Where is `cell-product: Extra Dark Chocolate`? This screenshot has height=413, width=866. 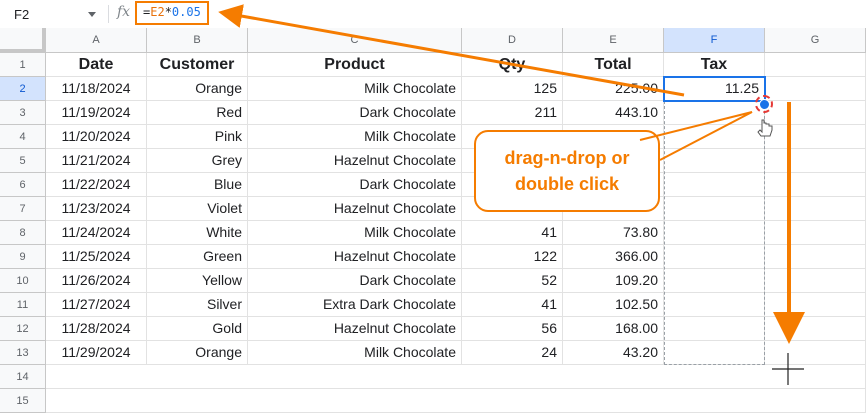
cell-product: Extra Dark Chocolate is located at coordinates (355, 305).